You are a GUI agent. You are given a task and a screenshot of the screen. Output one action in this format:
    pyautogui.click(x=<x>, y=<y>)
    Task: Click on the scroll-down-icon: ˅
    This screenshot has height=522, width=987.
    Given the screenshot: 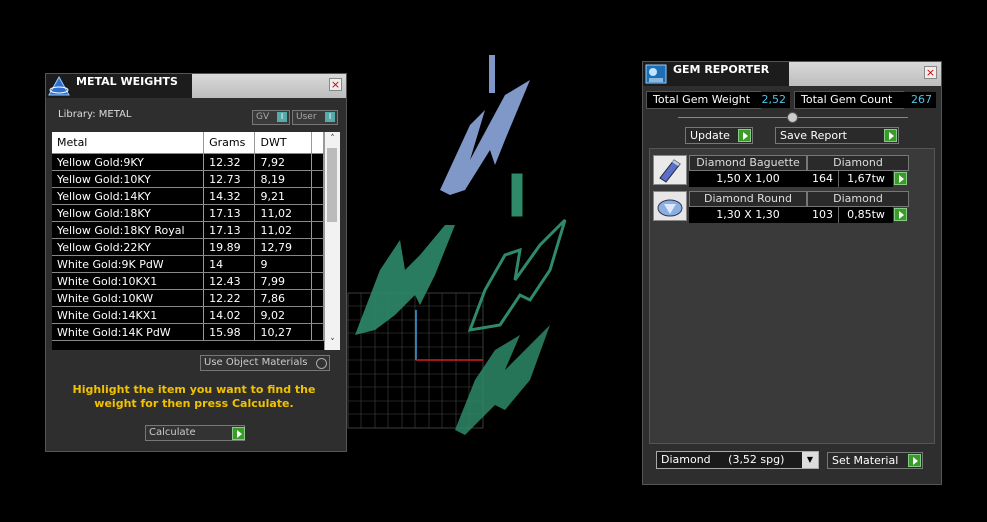 What is the action you would take?
    pyautogui.click(x=332, y=343)
    